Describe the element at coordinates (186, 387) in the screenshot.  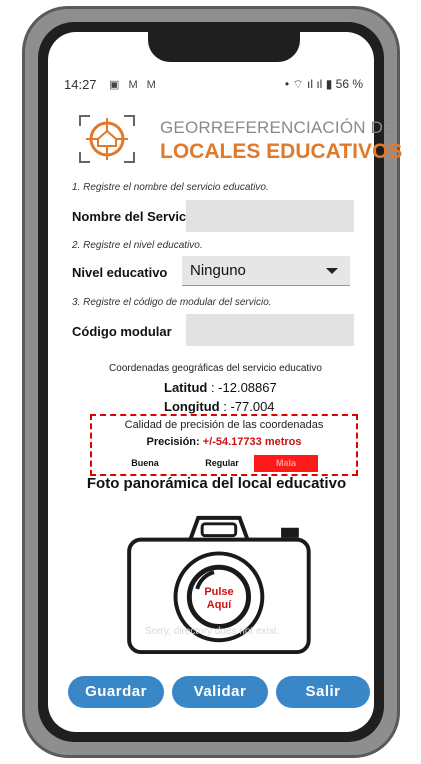
I see `latitude-label: Latitud` at that location.